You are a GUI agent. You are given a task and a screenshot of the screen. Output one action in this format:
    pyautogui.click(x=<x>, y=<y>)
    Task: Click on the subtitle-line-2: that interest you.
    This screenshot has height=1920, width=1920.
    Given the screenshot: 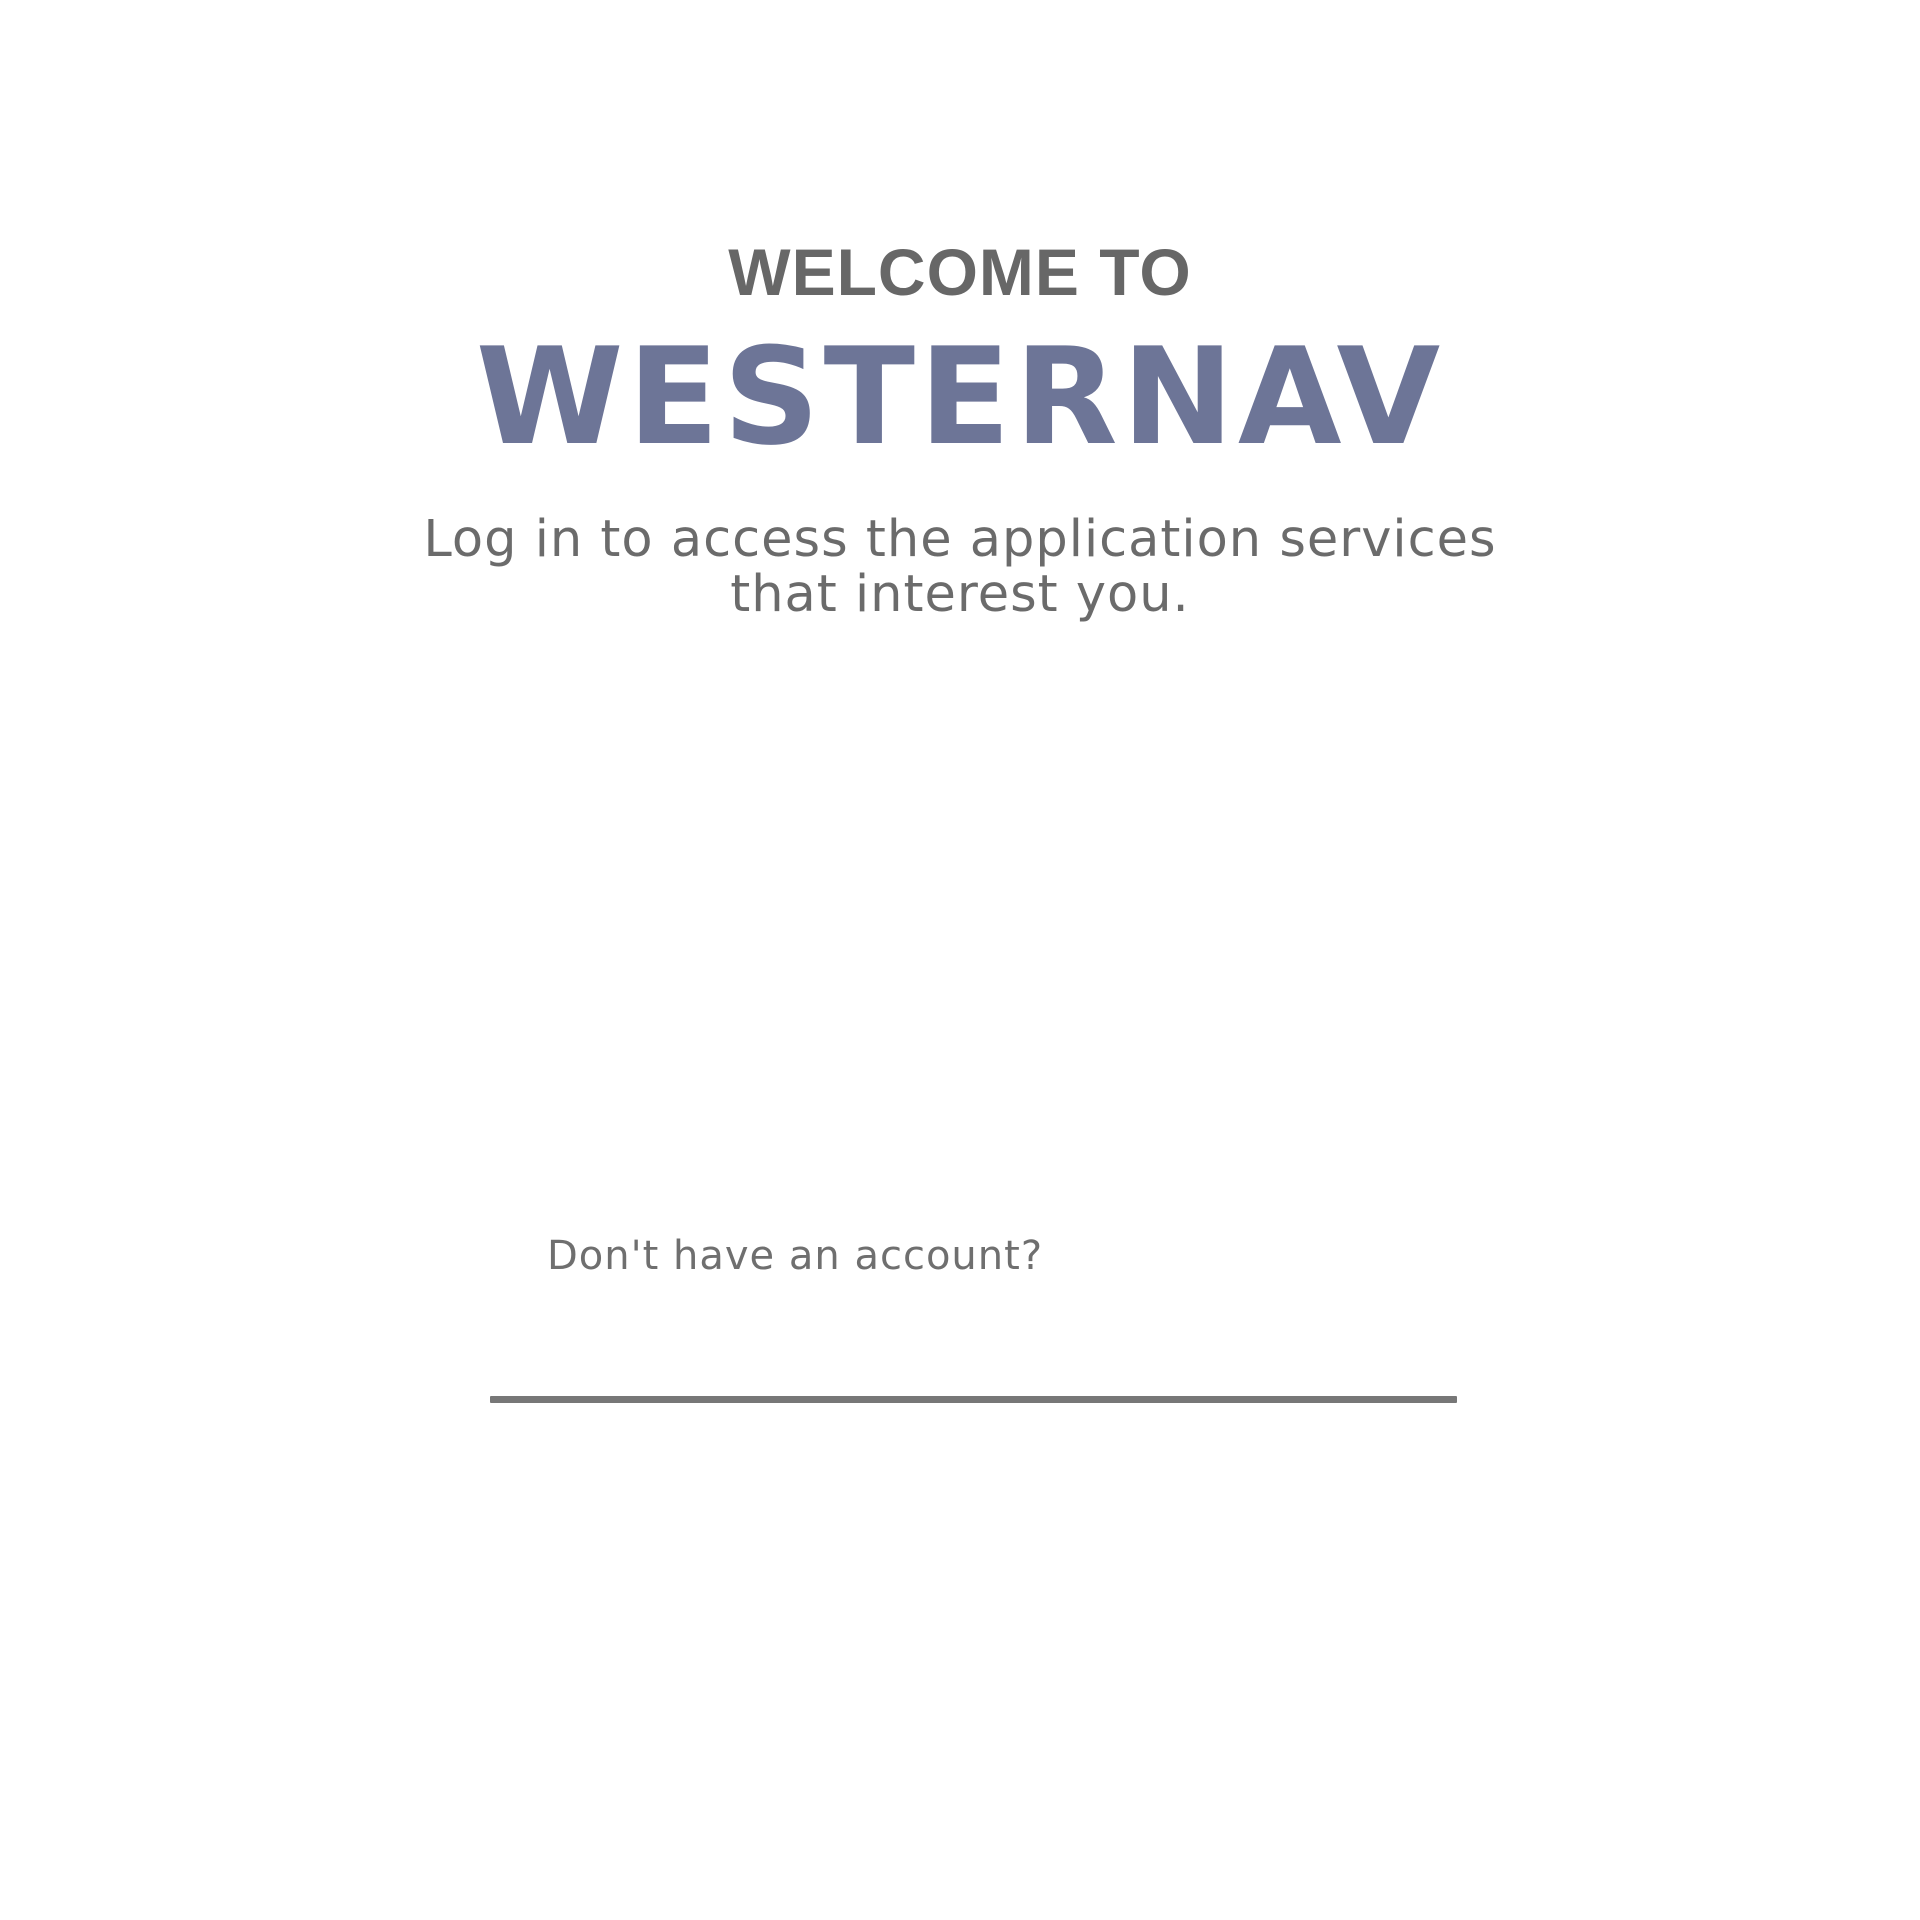 What is the action you would take?
    pyautogui.click(x=960, y=594)
    